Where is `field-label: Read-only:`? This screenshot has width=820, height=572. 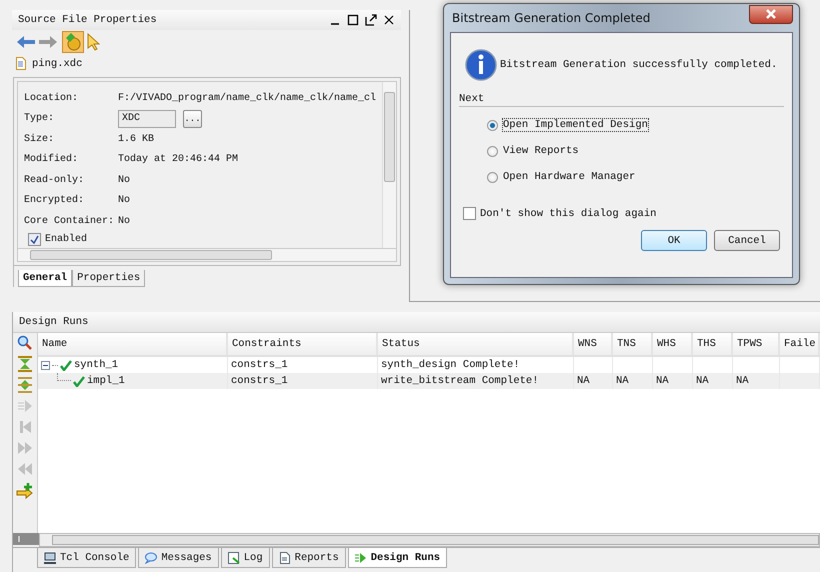
field-label: Read-only: is located at coordinates (55, 180).